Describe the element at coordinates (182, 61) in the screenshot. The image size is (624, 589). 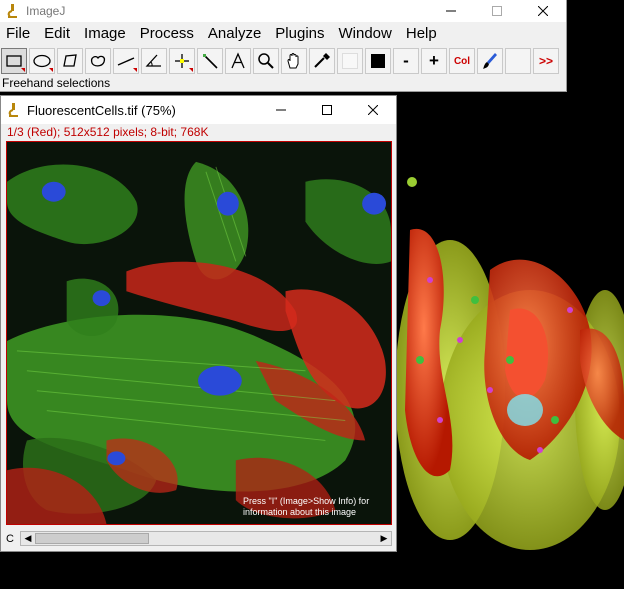
I see `point-tool` at that location.